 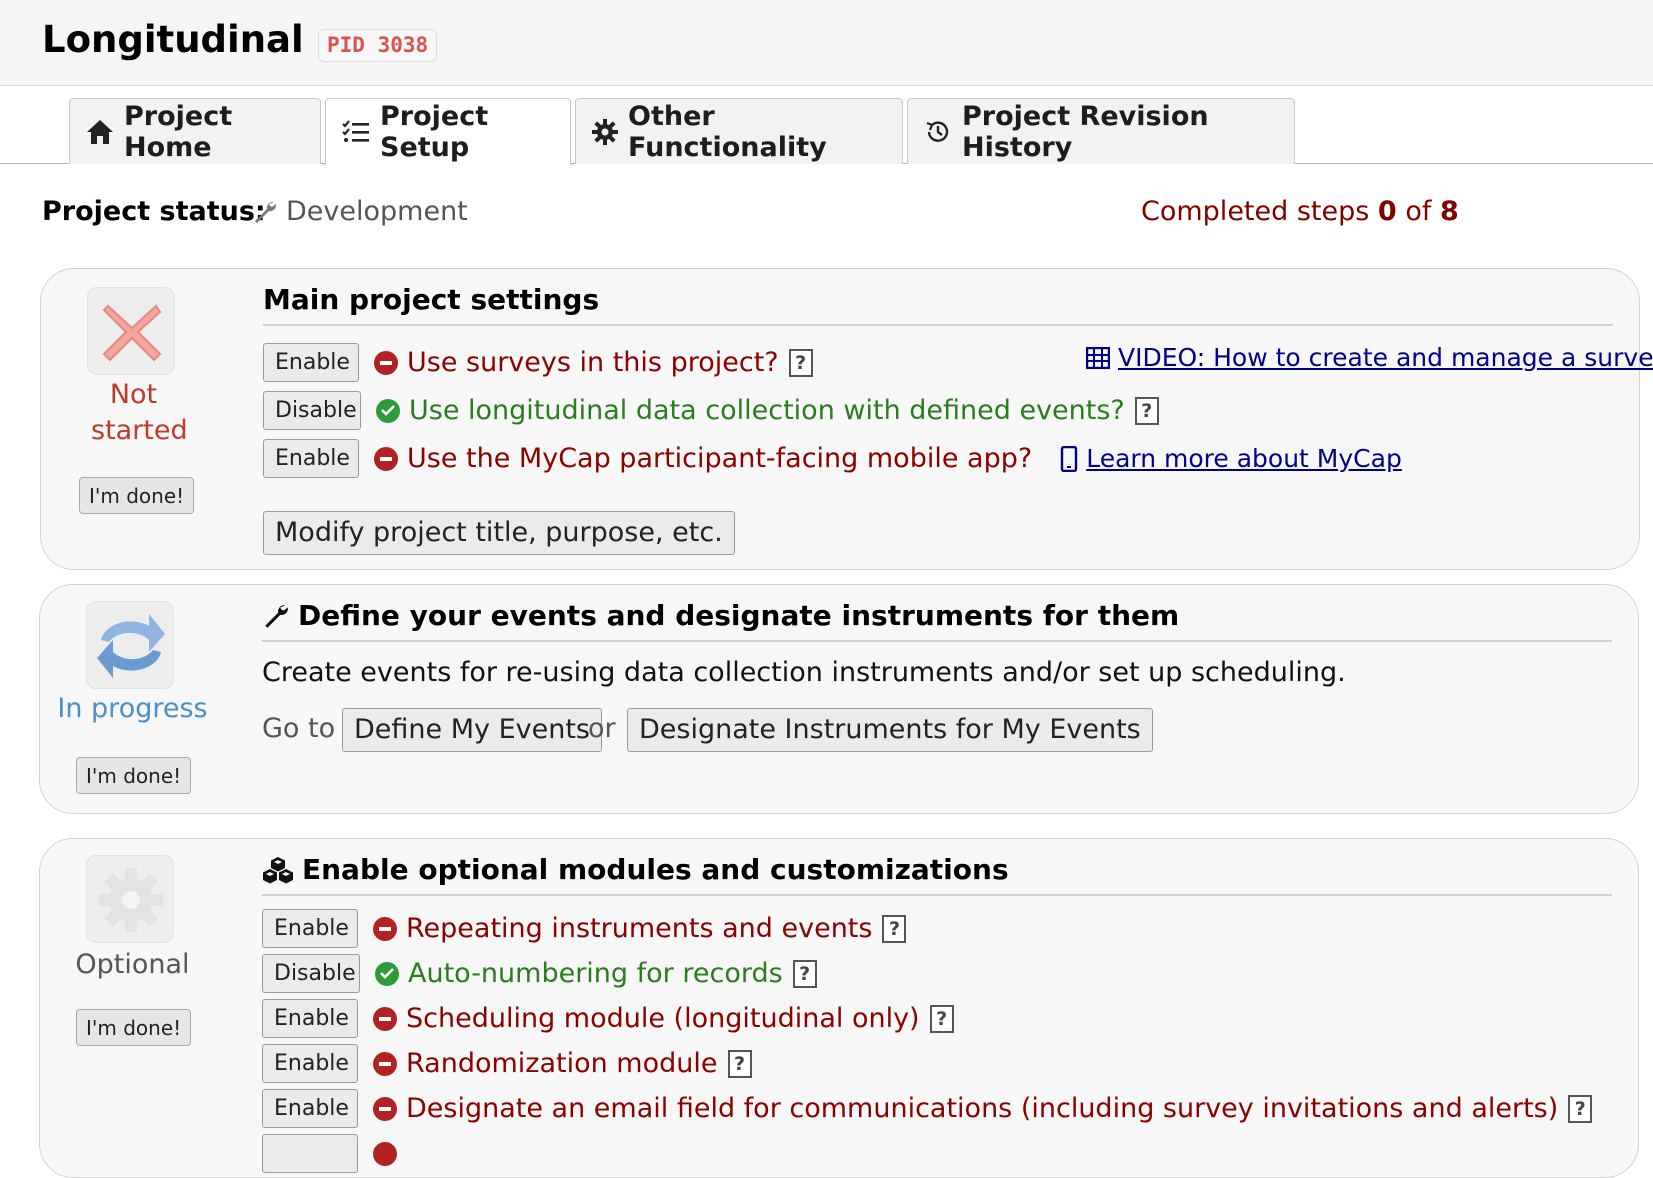 I want to click on title-bar: Longitudinal PID 3038, so click(x=826, y=43).